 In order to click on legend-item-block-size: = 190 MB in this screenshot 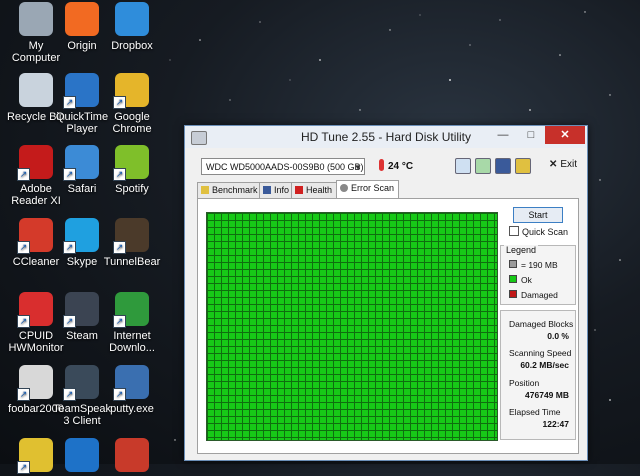, I will do `click(533, 265)`.